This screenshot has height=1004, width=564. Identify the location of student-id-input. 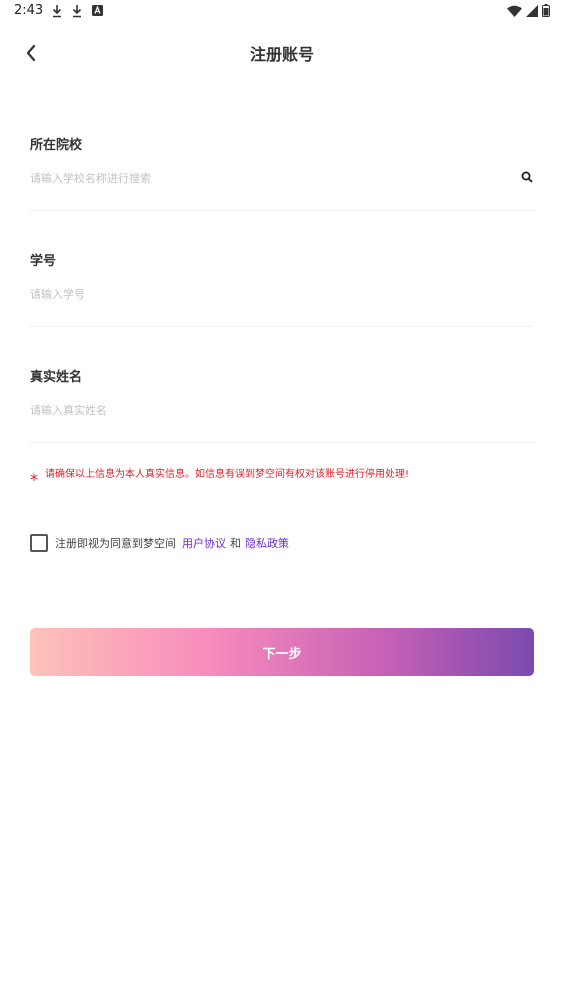
(265, 294).